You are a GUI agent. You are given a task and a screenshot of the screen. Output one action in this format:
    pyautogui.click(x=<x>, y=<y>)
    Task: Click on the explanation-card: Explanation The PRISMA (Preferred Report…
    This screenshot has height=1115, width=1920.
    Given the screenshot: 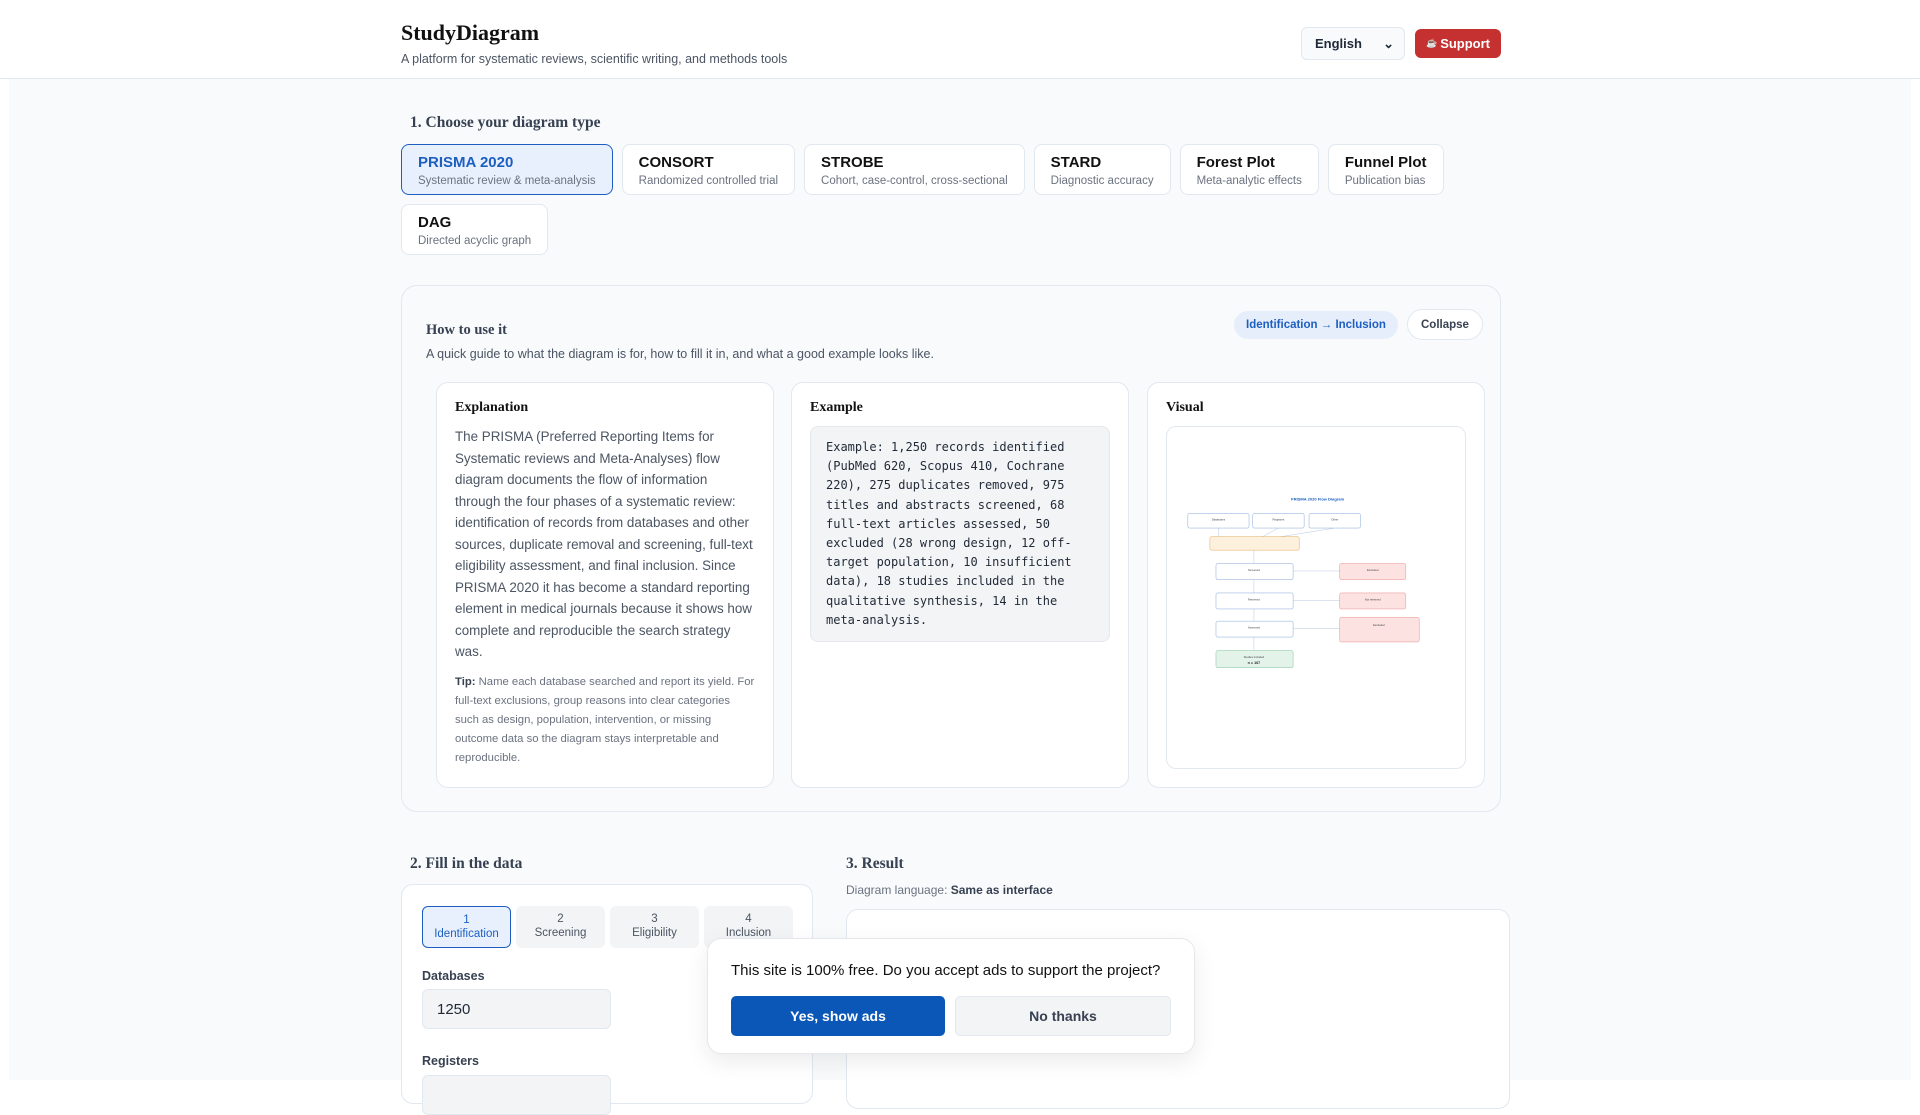 What is the action you would take?
    pyautogui.click(x=605, y=585)
    